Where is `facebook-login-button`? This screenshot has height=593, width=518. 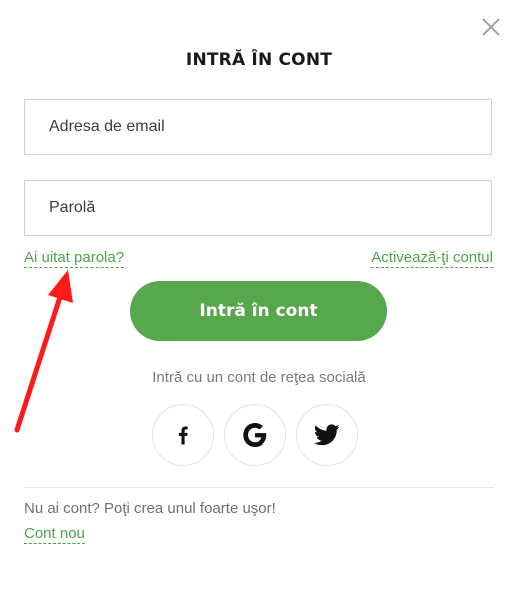
facebook-login-button is located at coordinates (183, 435).